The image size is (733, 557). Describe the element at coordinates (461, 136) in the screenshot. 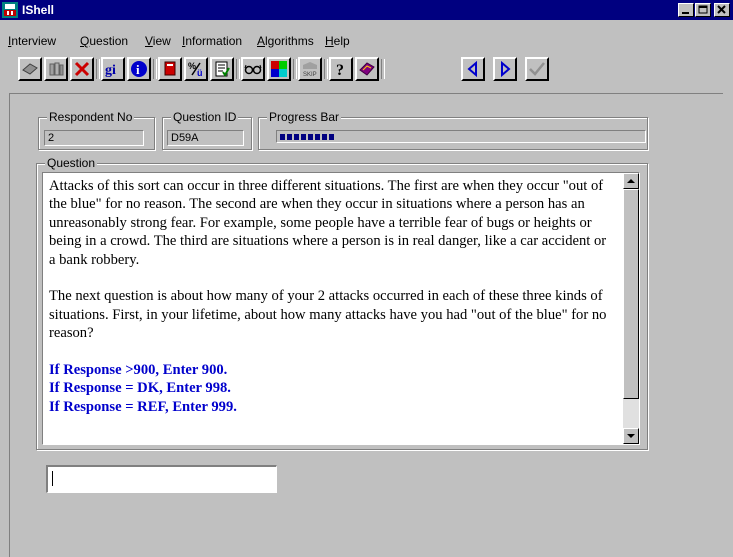

I see `progress-bar` at that location.